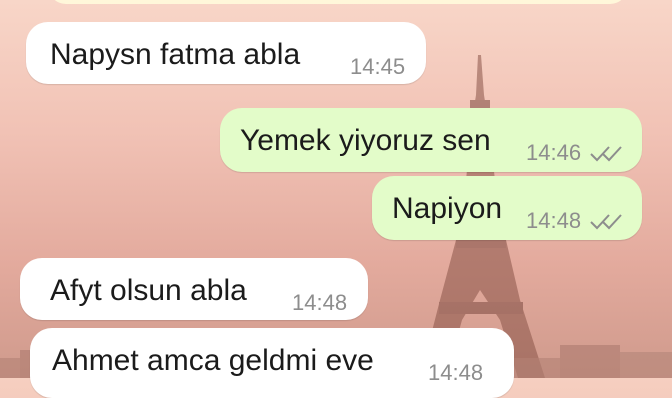 This screenshot has height=398, width=672. I want to click on message-meta: 14:46, so click(574, 153).